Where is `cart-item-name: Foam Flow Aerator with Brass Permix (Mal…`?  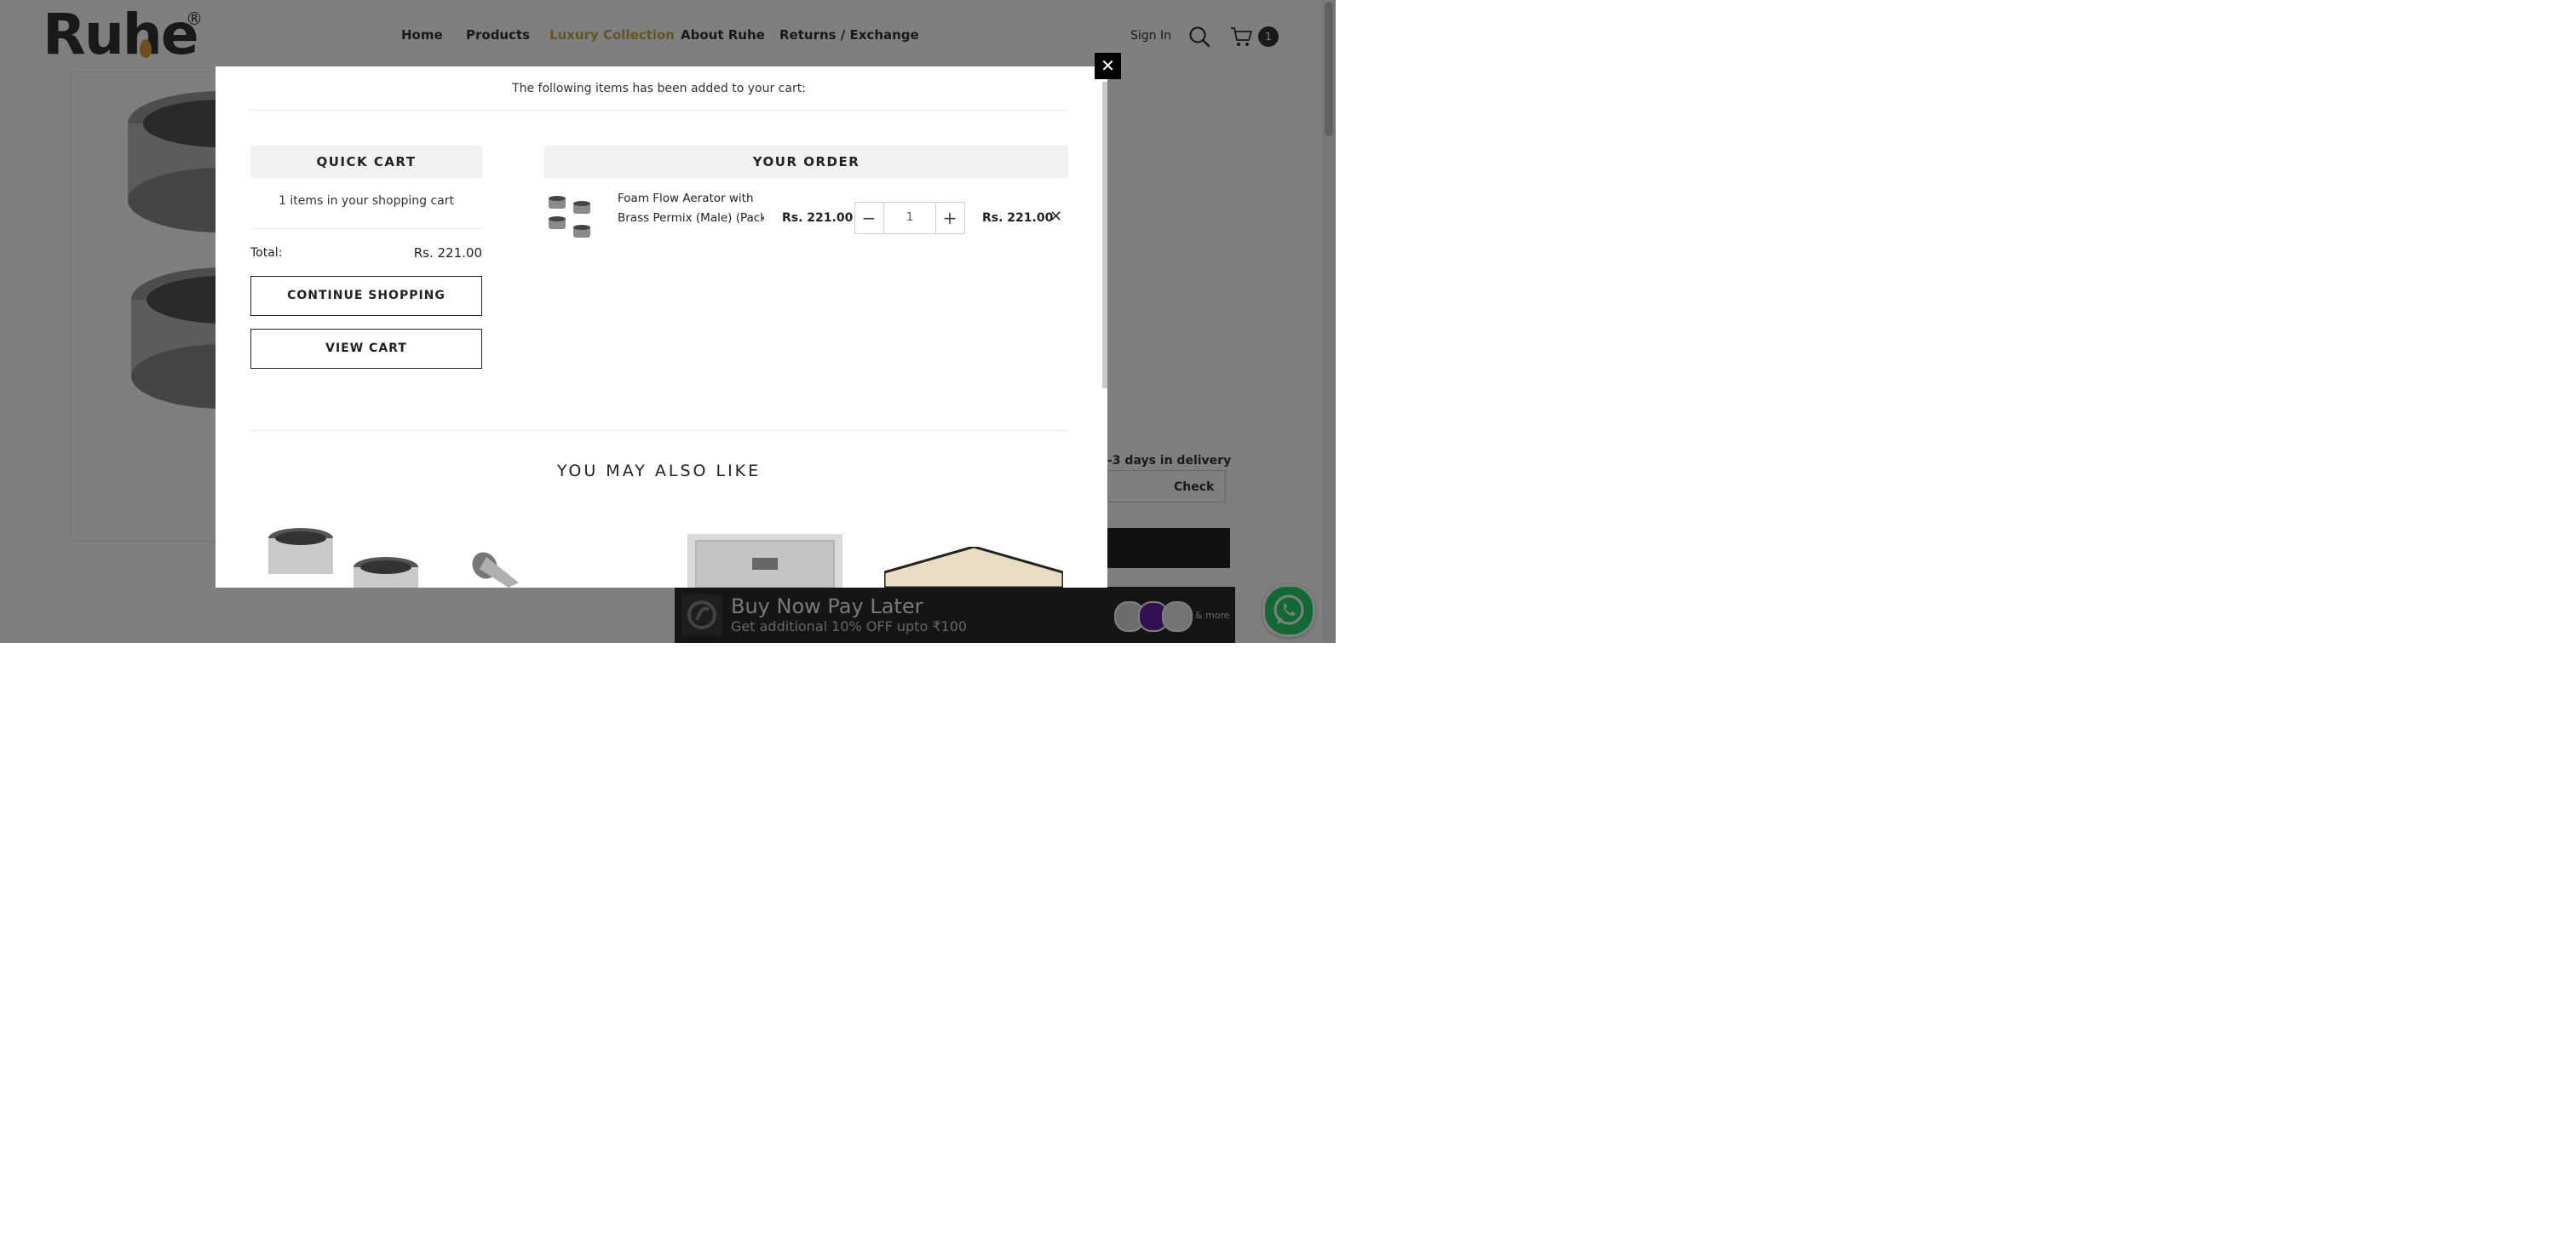
cart-item-name: Foam Flow Aerator with Brass Permix (Mal… is located at coordinates (691, 208).